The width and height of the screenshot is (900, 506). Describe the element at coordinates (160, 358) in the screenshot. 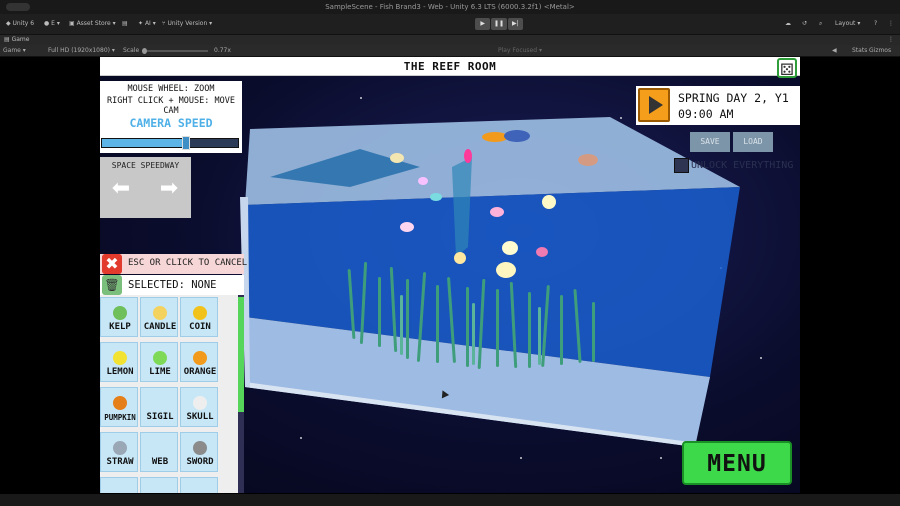

I see `lime-icon` at that location.